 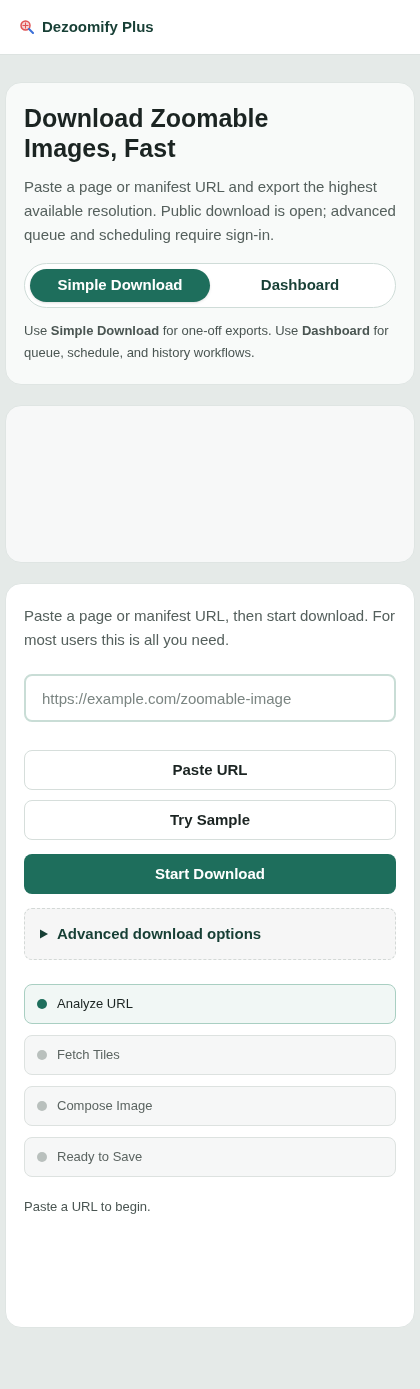 I want to click on mode-tab: Dashboard, so click(x=300, y=285).